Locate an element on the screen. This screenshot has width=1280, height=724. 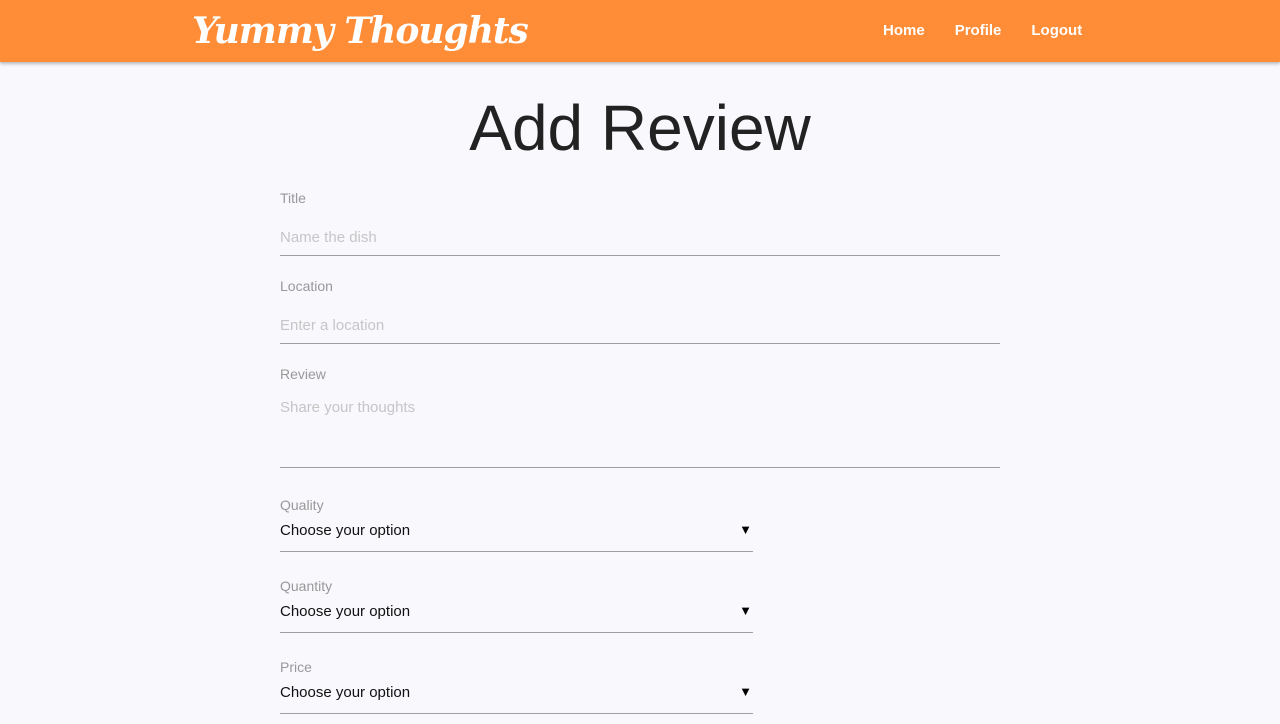
quantity-selected-value: Choose your option is located at coordinates (345, 611).